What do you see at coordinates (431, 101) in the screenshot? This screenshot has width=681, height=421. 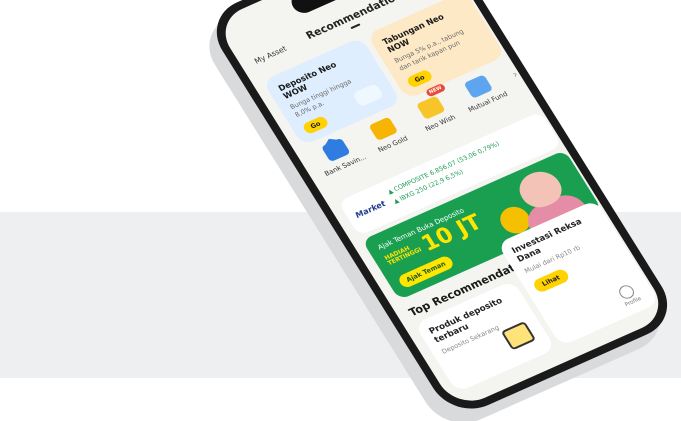 I see `wish-icon: NEW` at bounding box center [431, 101].